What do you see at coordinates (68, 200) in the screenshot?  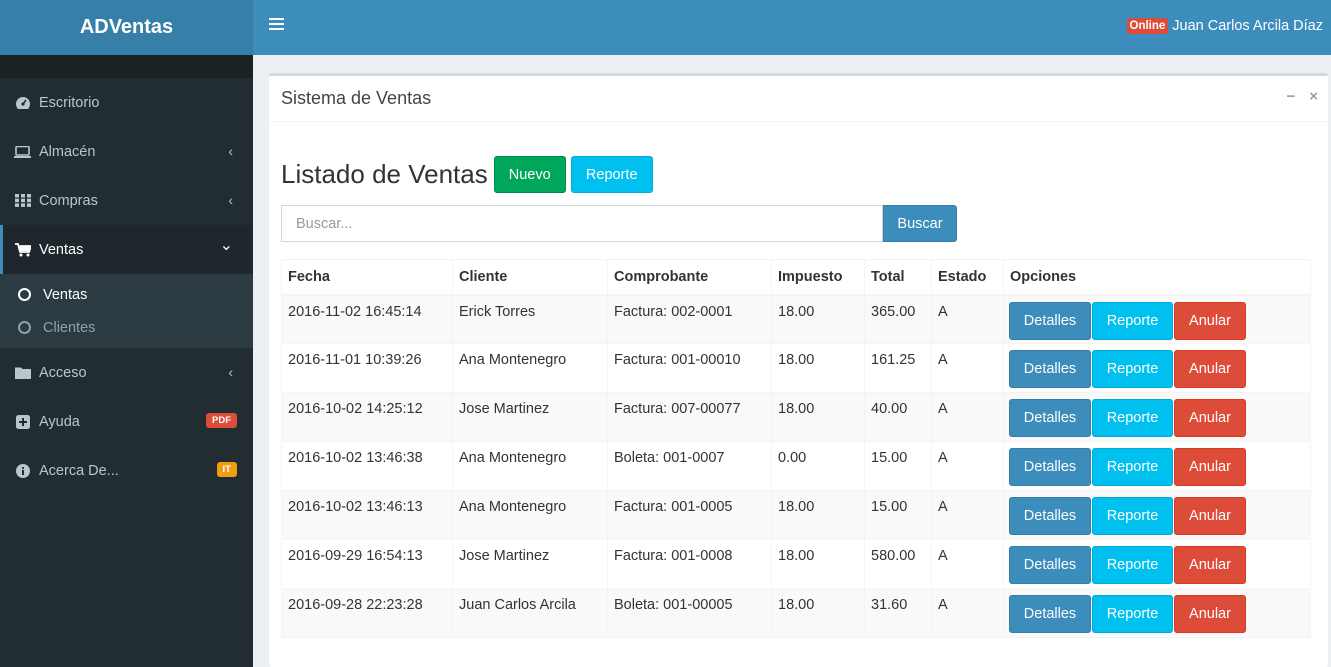 I see `sidebar-item-label: Compras` at bounding box center [68, 200].